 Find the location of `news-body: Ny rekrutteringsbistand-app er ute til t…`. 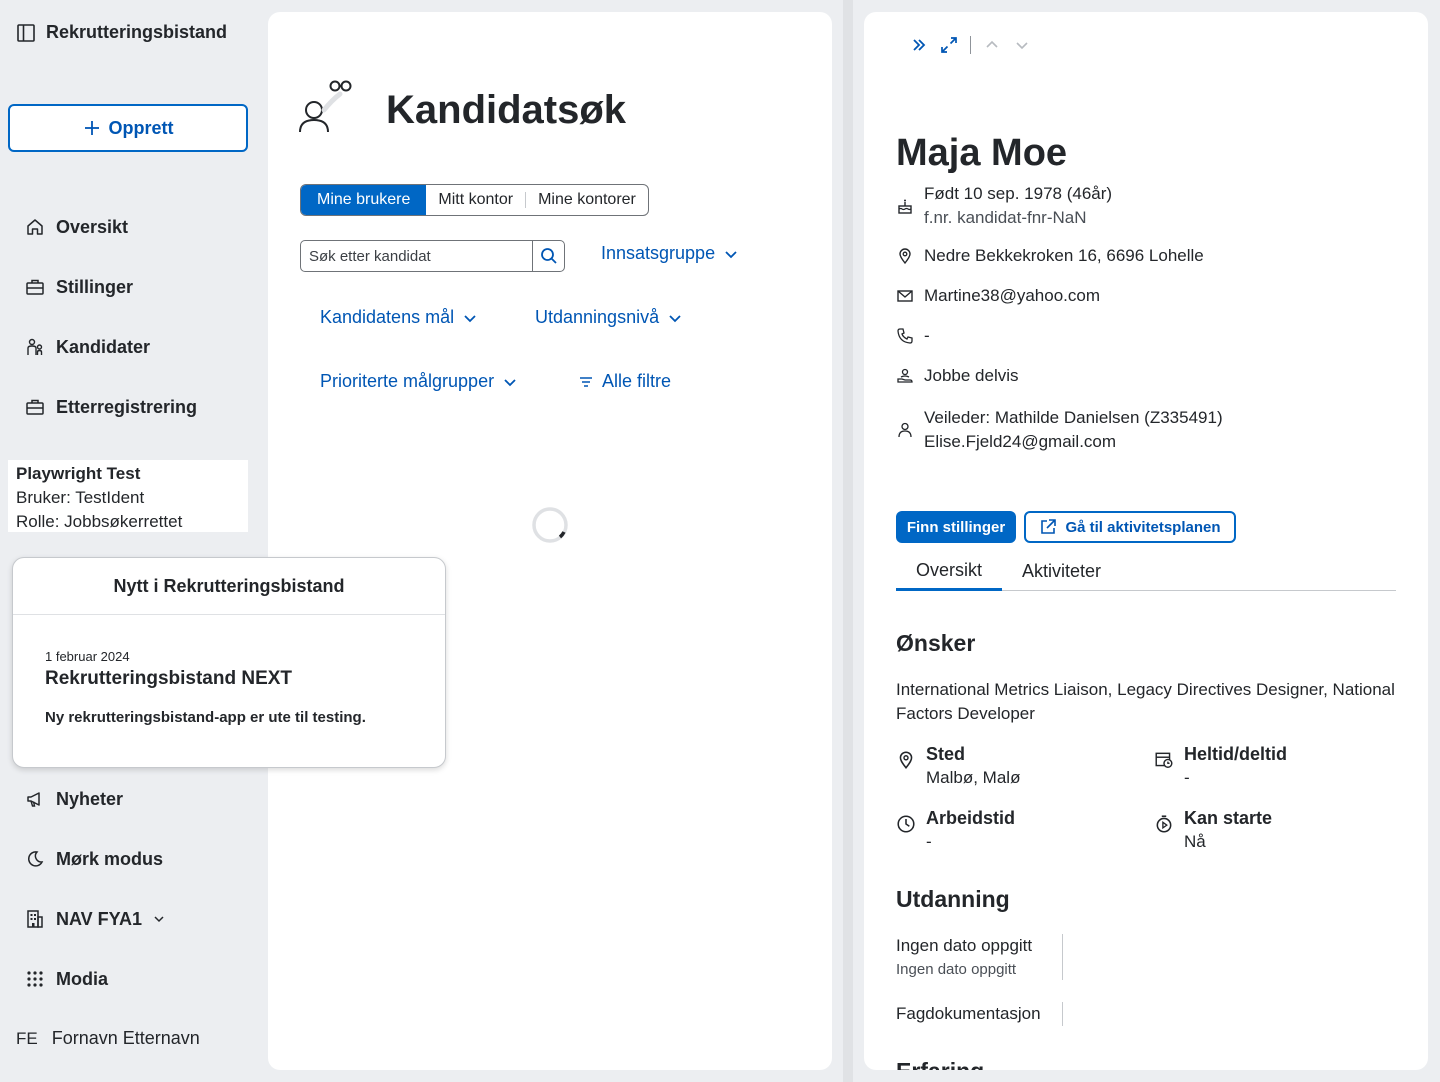

news-body: Ny rekrutteringsbistand-app er ute til t… is located at coordinates (205, 717).